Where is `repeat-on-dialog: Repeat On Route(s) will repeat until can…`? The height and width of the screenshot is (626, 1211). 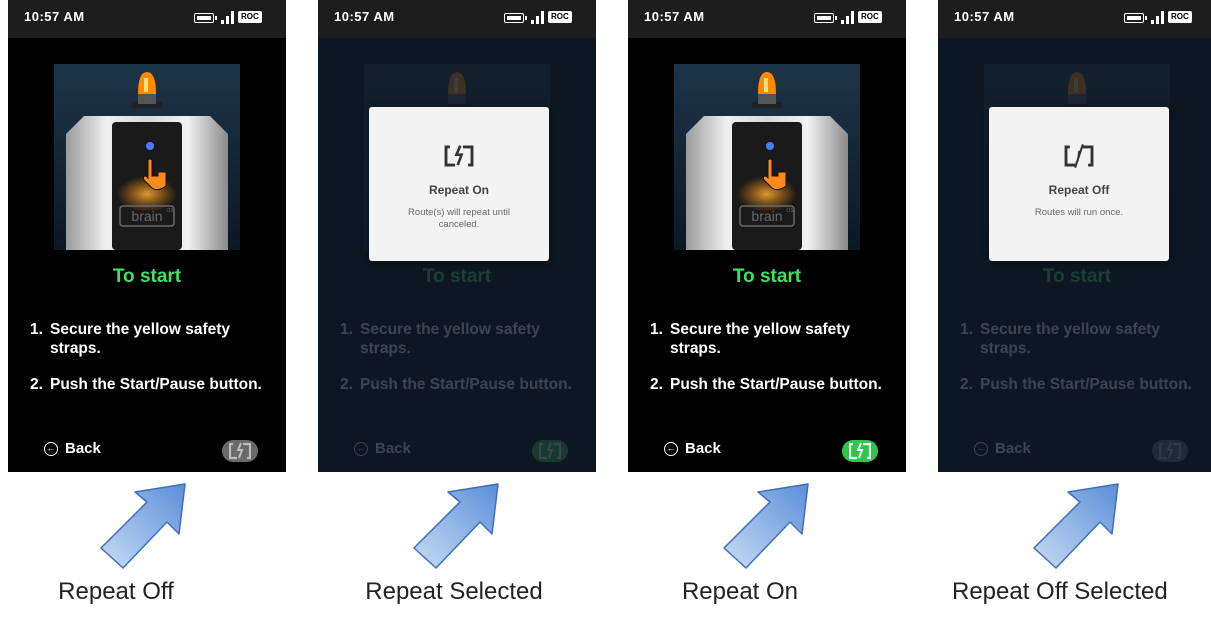
repeat-on-dialog: Repeat On Route(s) will repeat until can… is located at coordinates (459, 184).